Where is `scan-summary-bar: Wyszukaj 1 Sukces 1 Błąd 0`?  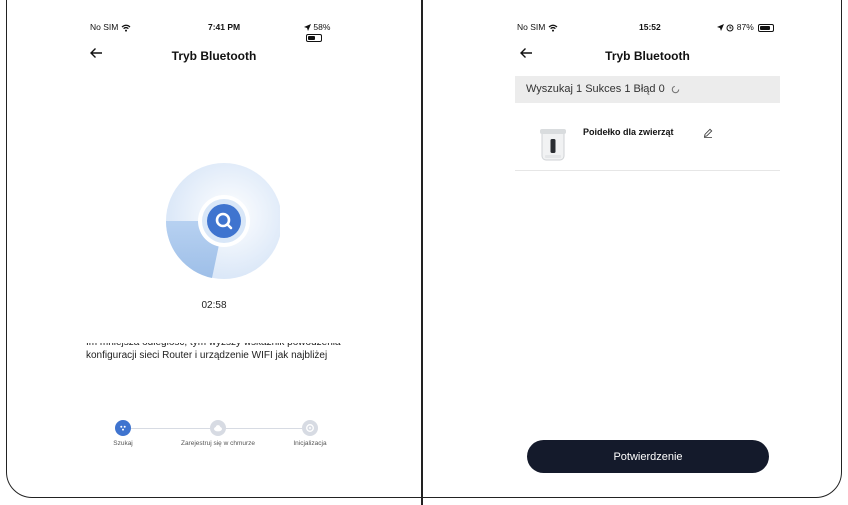
scan-summary-bar: Wyszukaj 1 Sukces 1 Błąd 0 is located at coordinates (647, 89).